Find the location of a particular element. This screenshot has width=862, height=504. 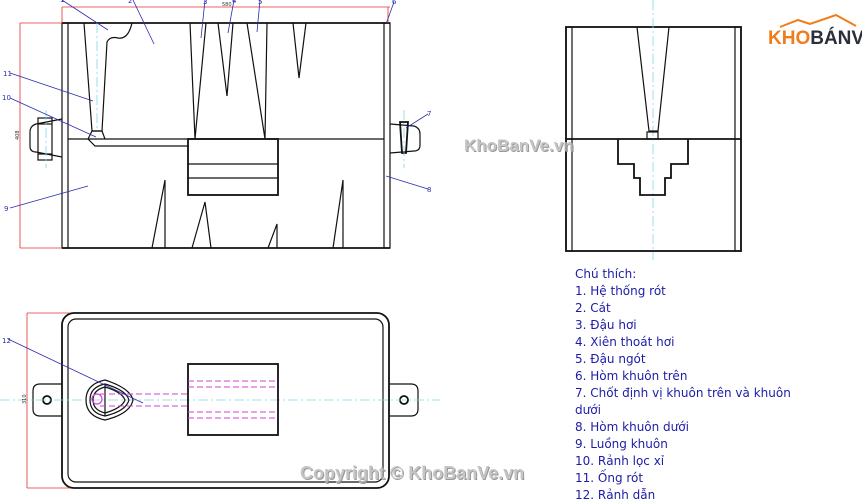

callout-10: 10 is located at coordinates (6, 98).